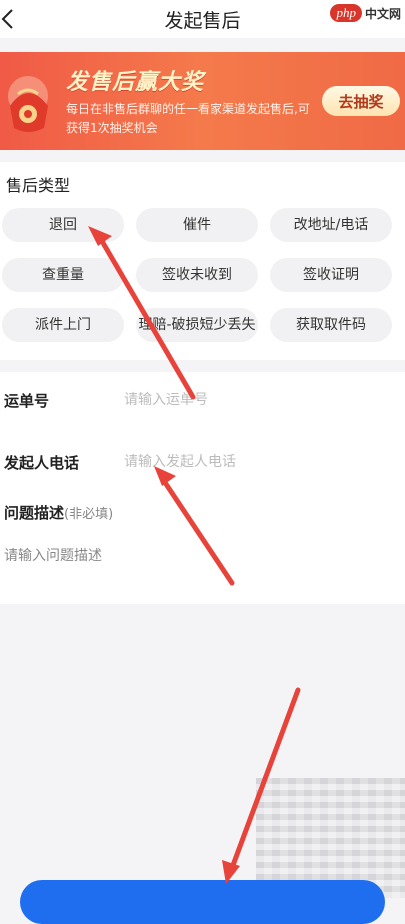 This screenshot has height=924, width=405. I want to click on type-chip-check-weight: 查重量, so click(63, 275).